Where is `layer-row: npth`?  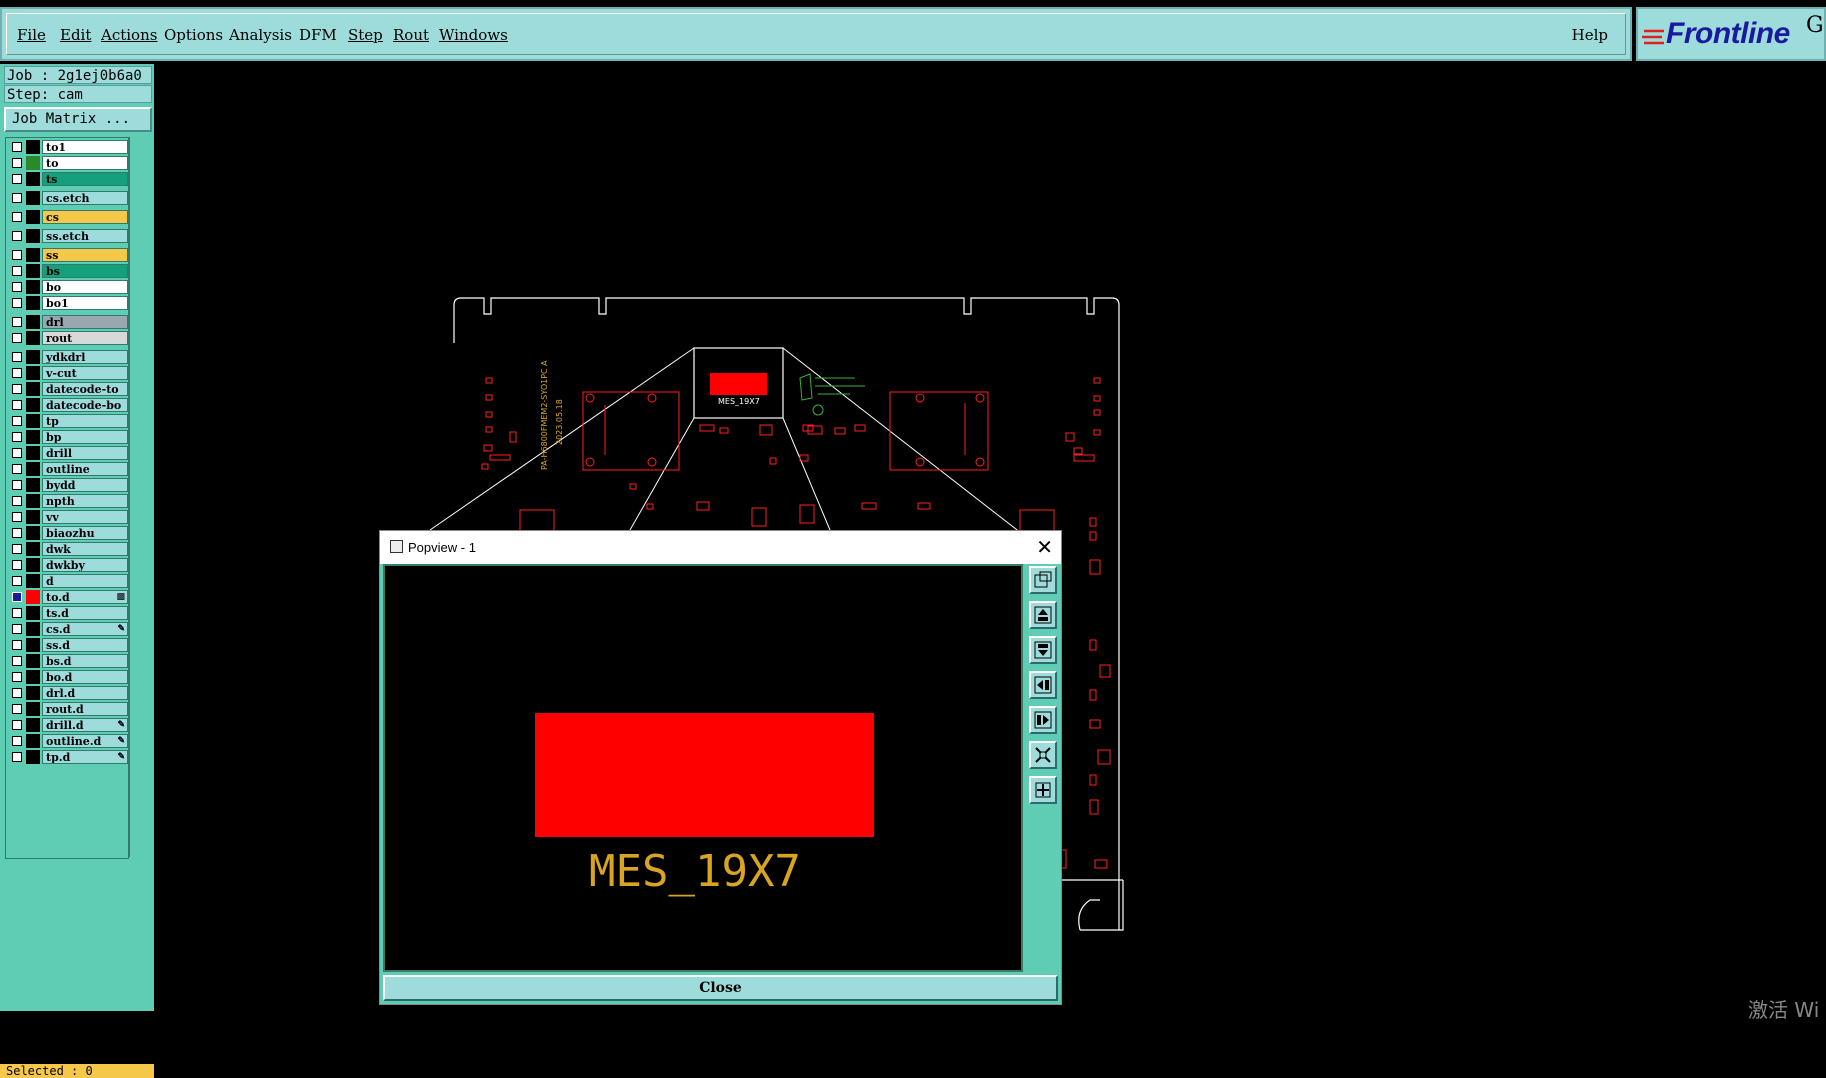 layer-row: npth is located at coordinates (68, 501).